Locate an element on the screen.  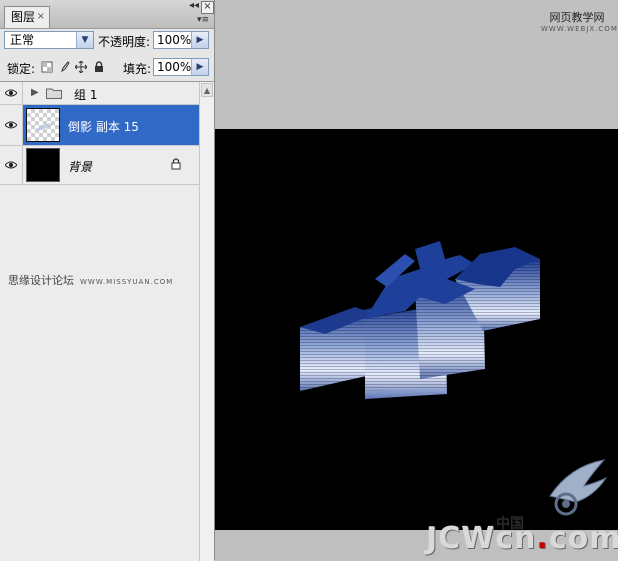
opacity-value: 100% is located at coordinates (174, 40).